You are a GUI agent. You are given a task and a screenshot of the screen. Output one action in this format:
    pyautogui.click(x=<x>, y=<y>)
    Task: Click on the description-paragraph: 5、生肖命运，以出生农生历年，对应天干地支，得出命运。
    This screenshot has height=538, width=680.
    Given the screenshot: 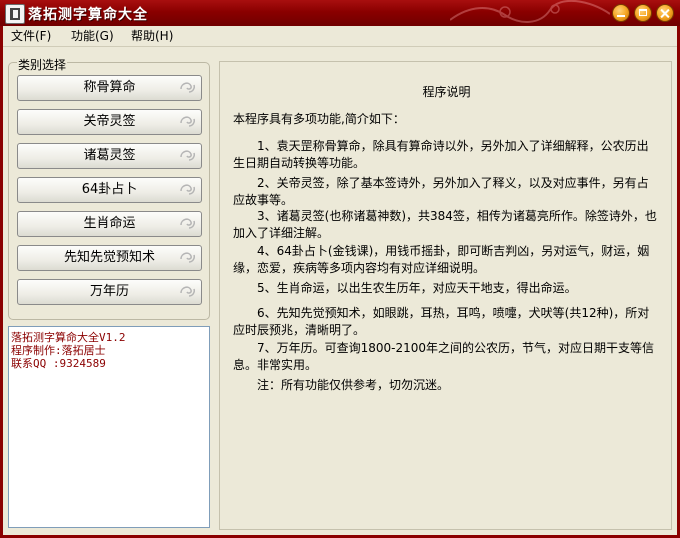 What is the action you would take?
    pyautogui.click(x=417, y=288)
    